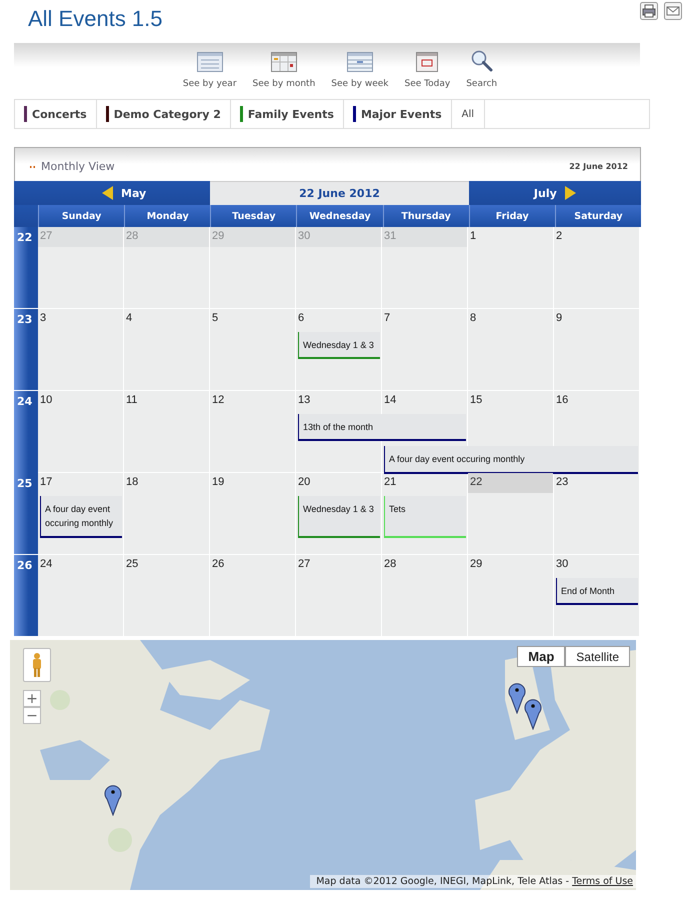 This screenshot has height=900, width=688. I want to click on calendar-event: End of Month, so click(597, 592).